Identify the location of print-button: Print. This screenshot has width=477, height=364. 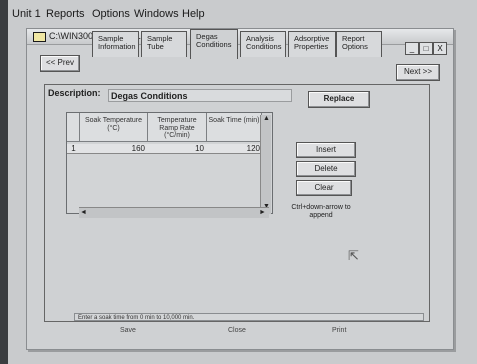
(339, 330).